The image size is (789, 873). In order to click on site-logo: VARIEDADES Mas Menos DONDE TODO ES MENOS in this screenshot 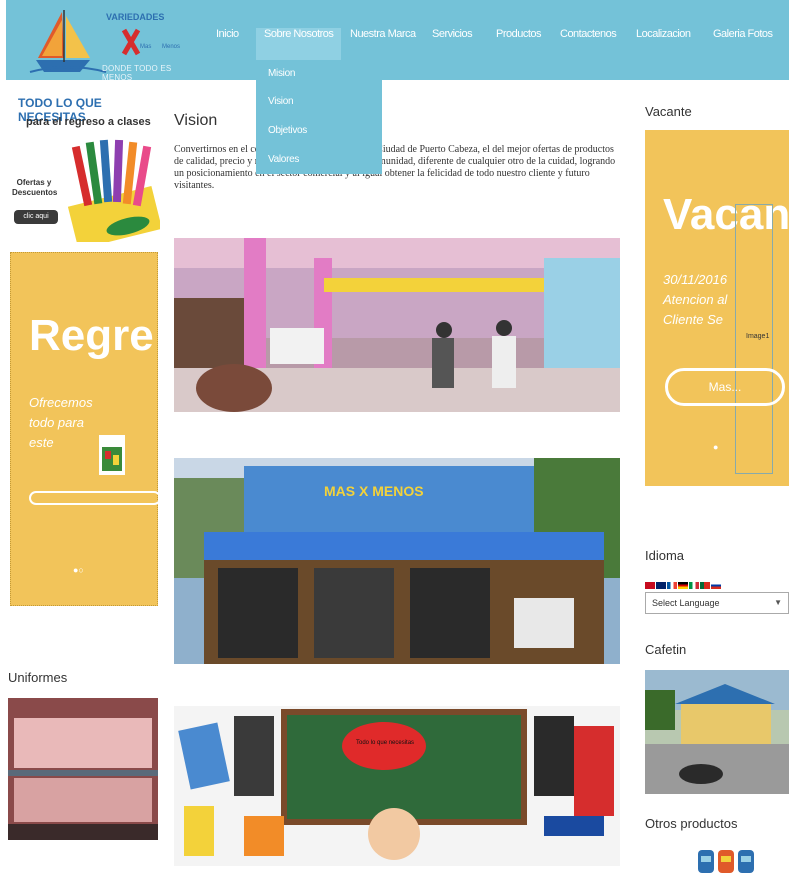, I will do `click(108, 44)`.